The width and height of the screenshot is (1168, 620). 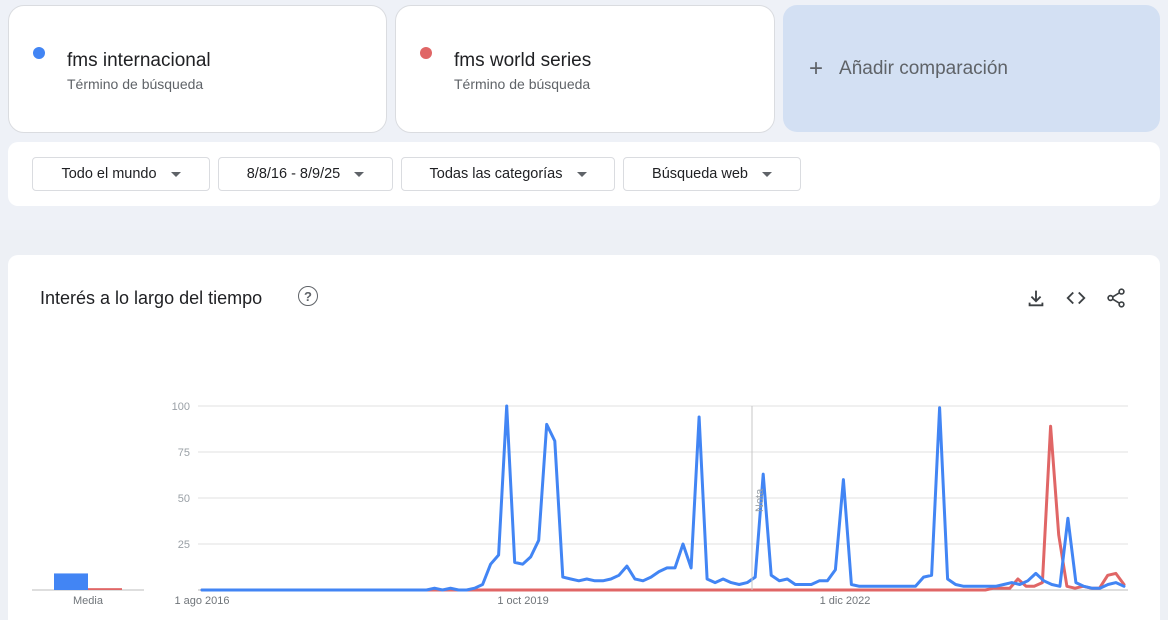 I want to click on region-filter-label: Todo el mundo, so click(x=109, y=174).